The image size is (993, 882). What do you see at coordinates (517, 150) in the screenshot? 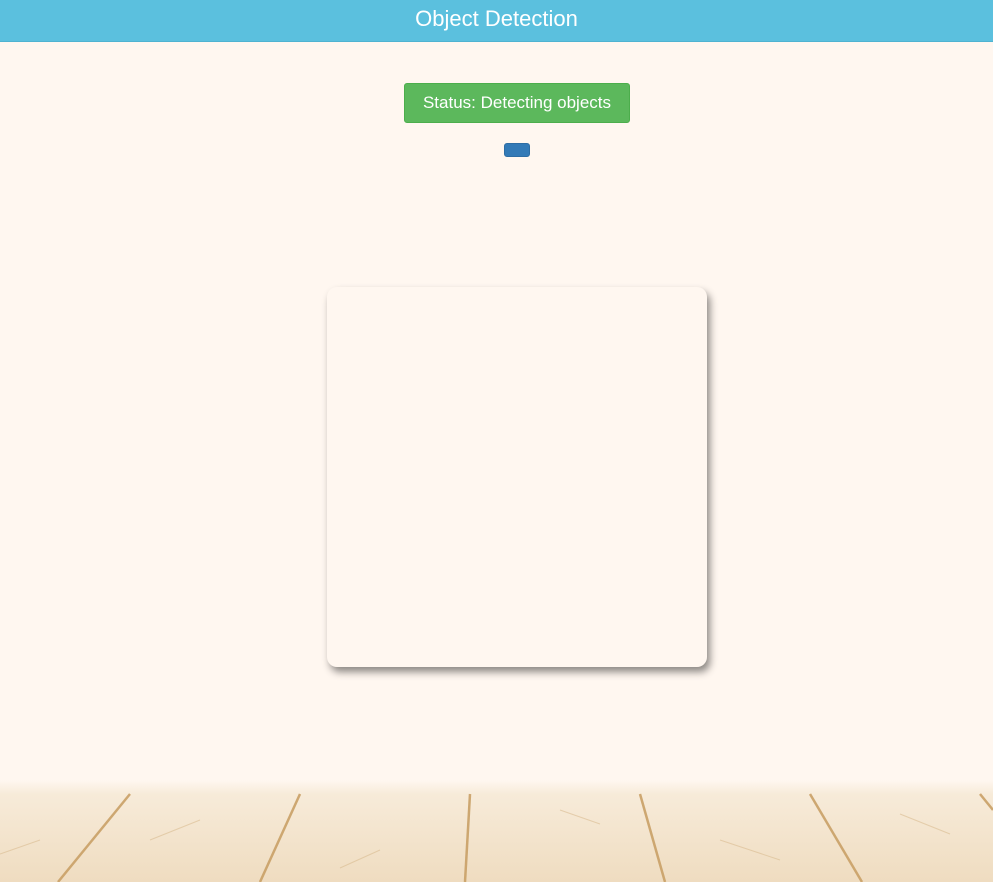
I see `detect-button` at bounding box center [517, 150].